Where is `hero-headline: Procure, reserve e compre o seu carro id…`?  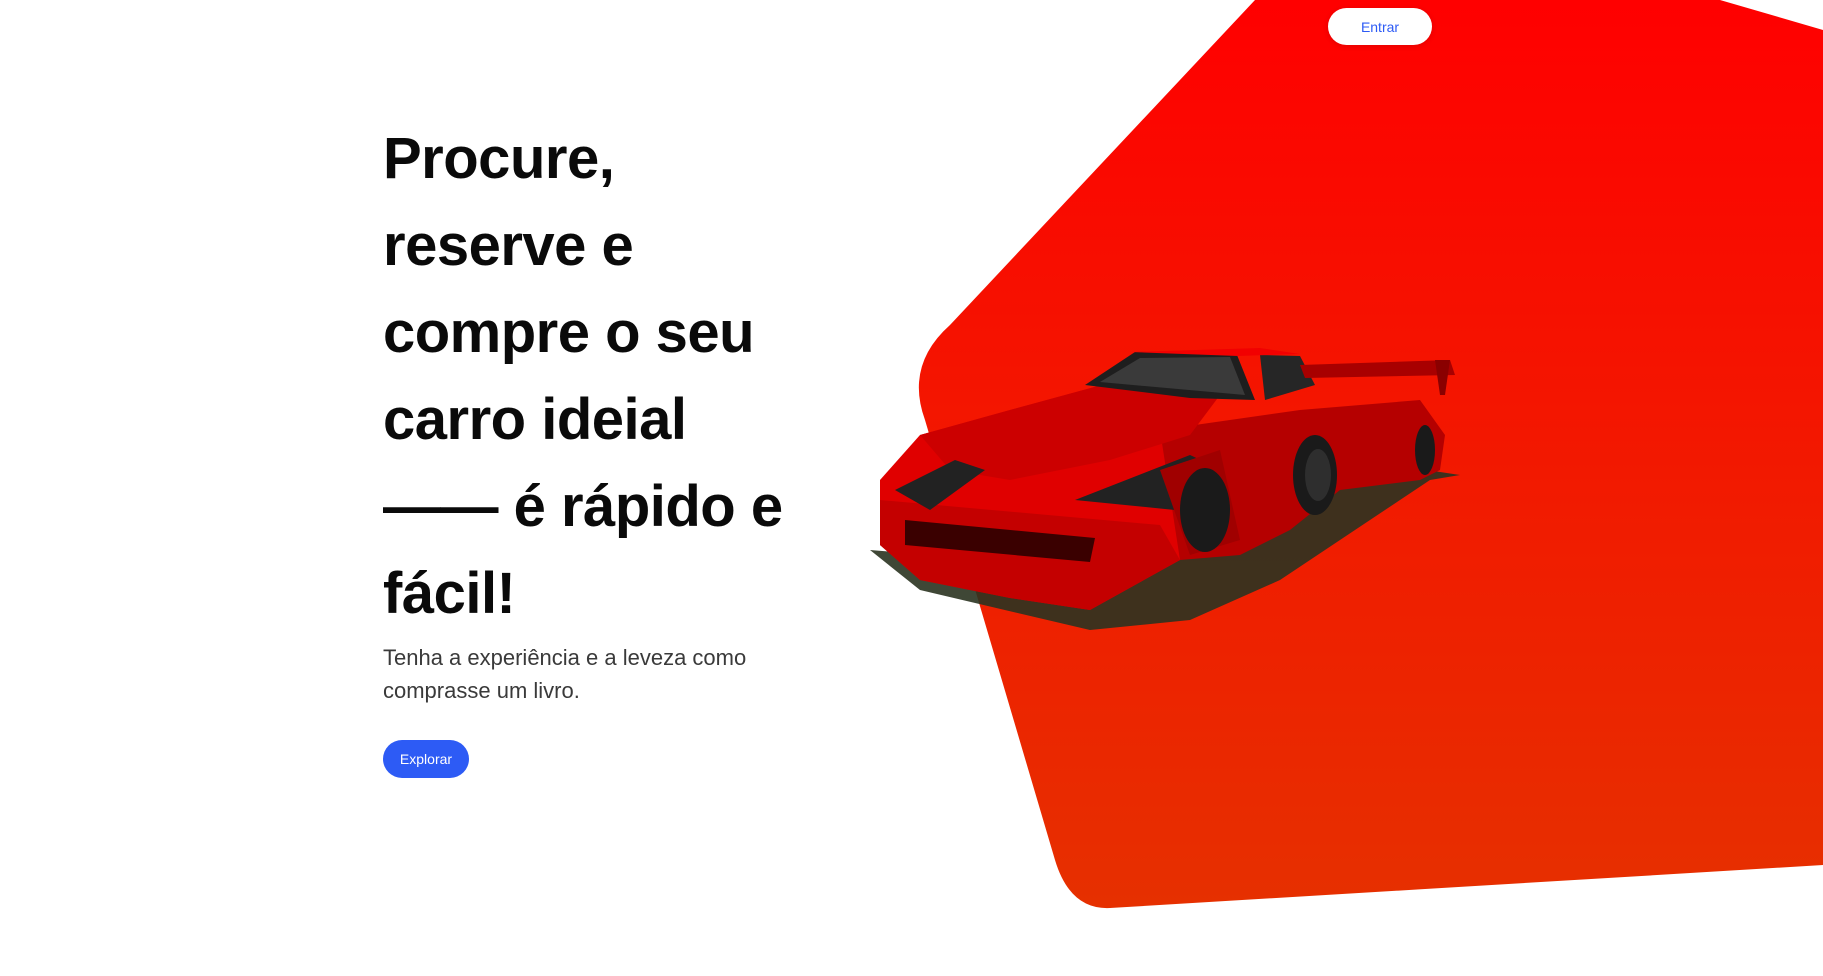 hero-headline: Procure, reserve e compre o seu carro id… is located at coordinates (583, 376).